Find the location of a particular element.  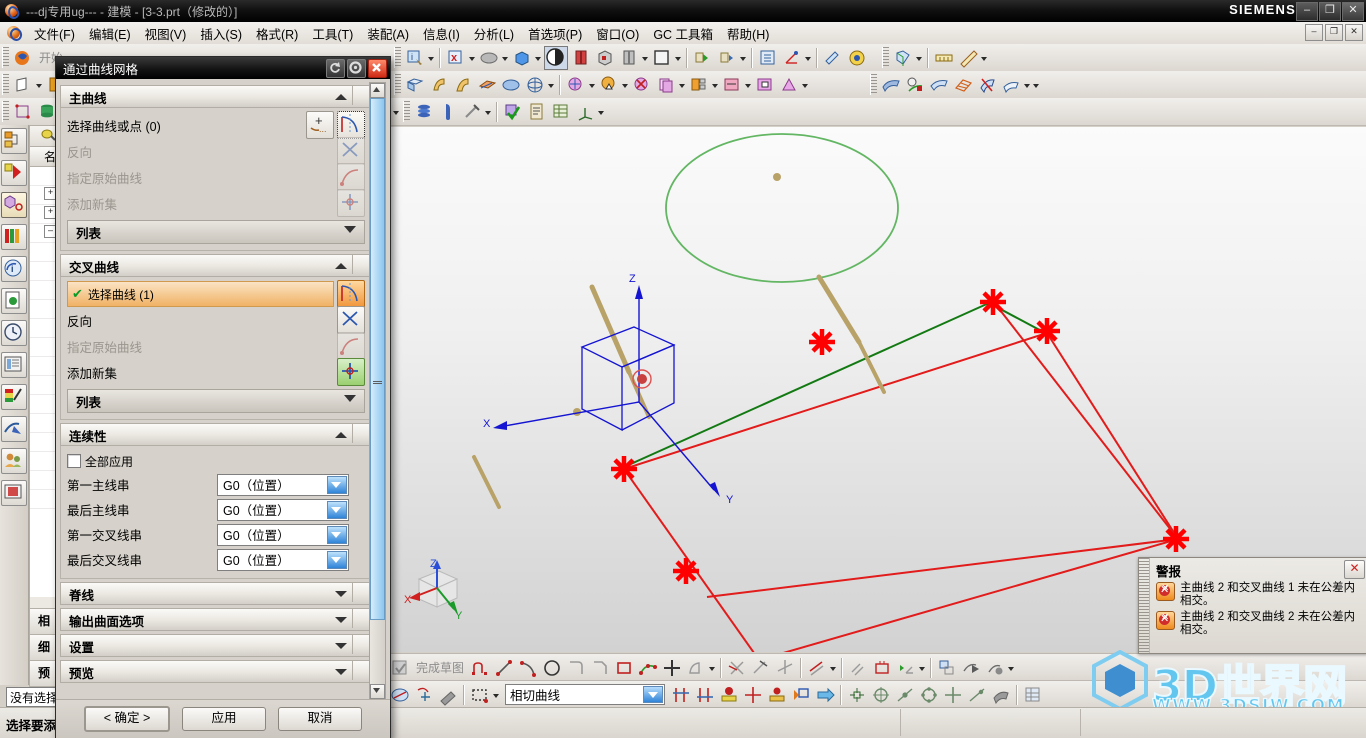

warning-popup-grip is located at coordinates (1144, 605).